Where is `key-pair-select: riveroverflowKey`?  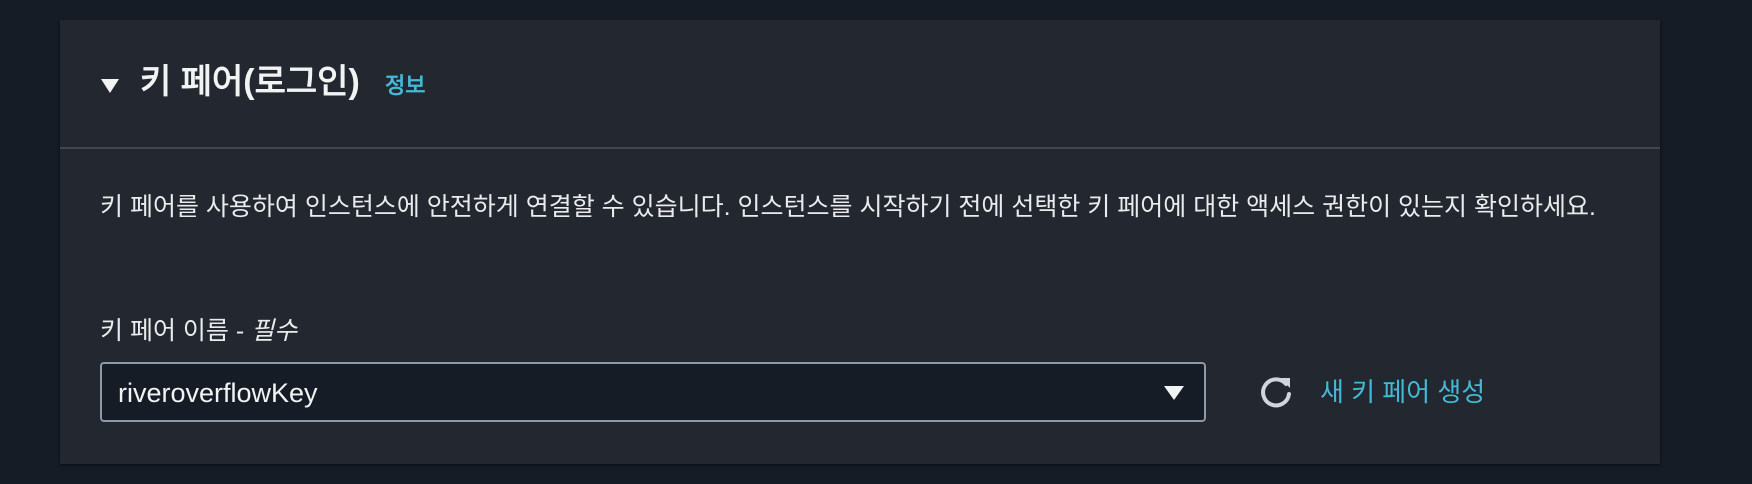
key-pair-select: riveroverflowKey is located at coordinates (653, 392).